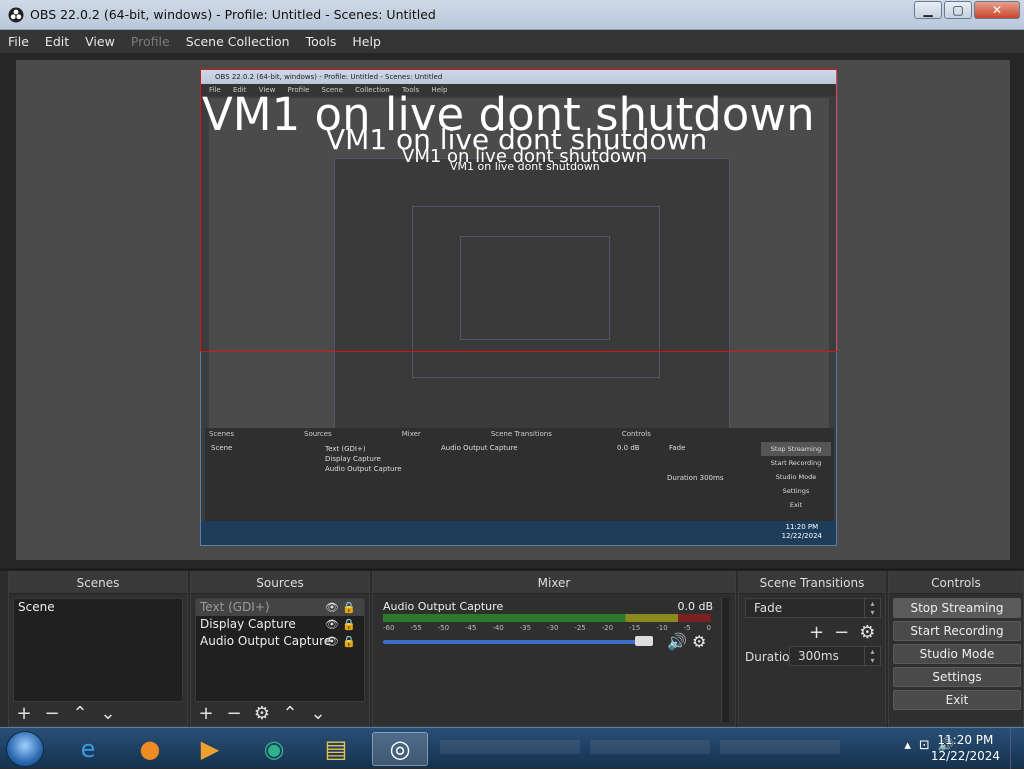  What do you see at coordinates (1017, 748) in the screenshot?
I see `show-desktop-button` at bounding box center [1017, 748].